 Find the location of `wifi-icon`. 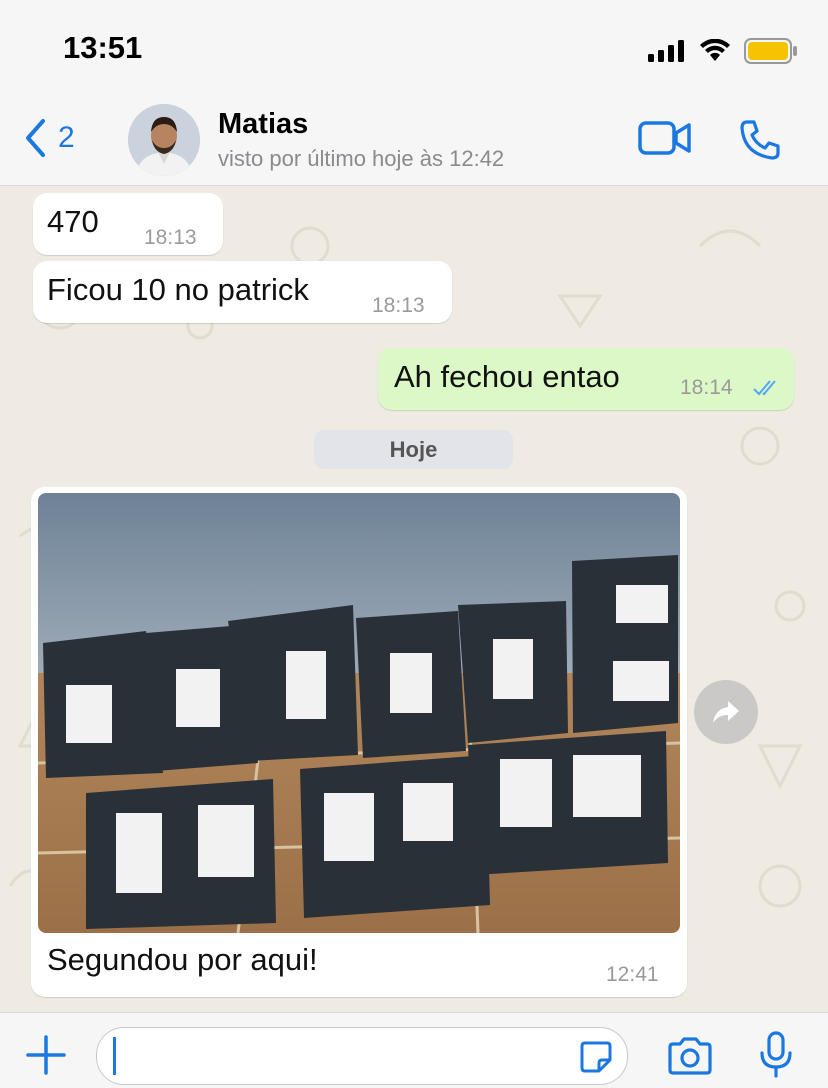

wifi-icon is located at coordinates (715, 50).